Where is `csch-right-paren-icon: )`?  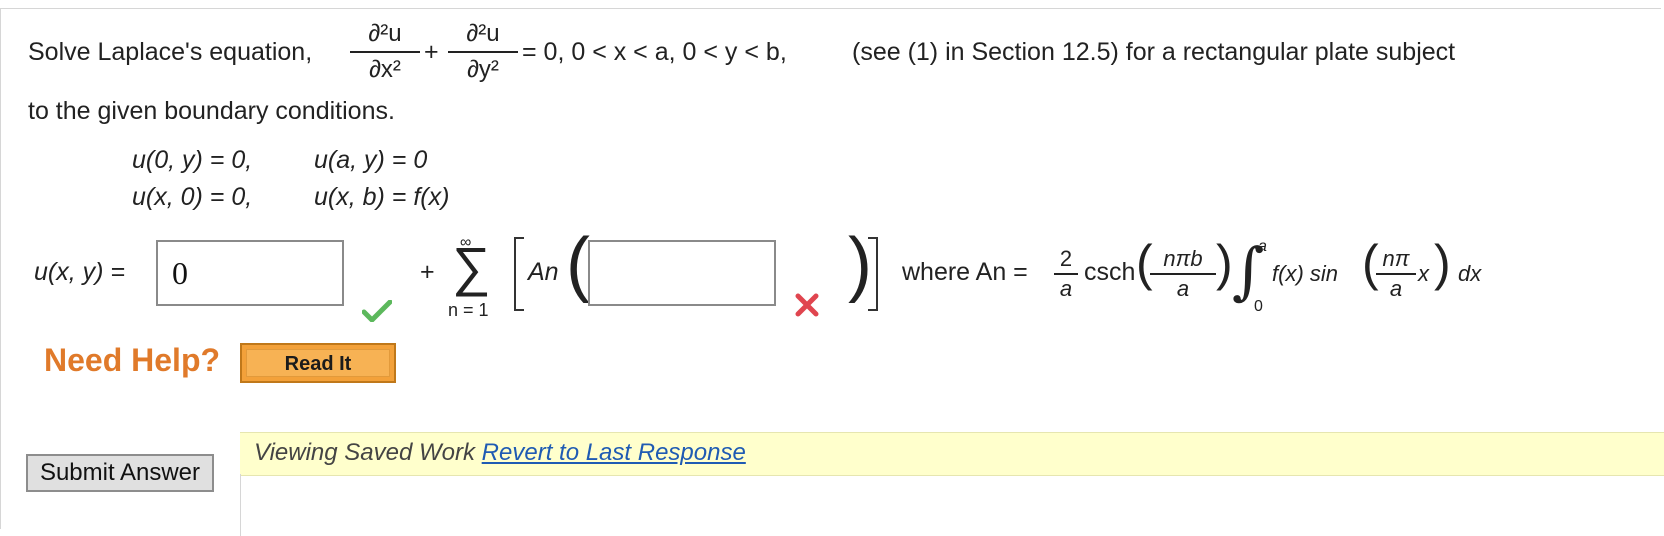
csch-right-paren-icon: ) is located at coordinates (1224, 263).